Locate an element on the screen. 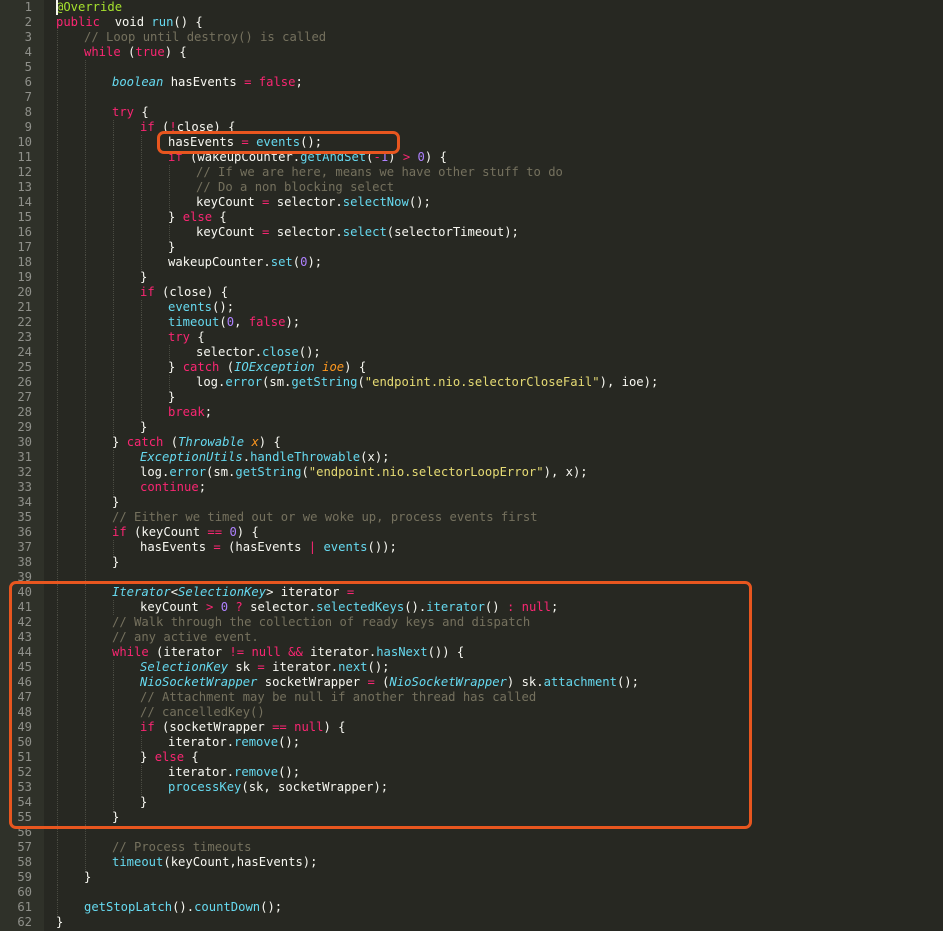 The height and width of the screenshot is (931, 943). code-line: 2 public void run() { is located at coordinates (471, 22).